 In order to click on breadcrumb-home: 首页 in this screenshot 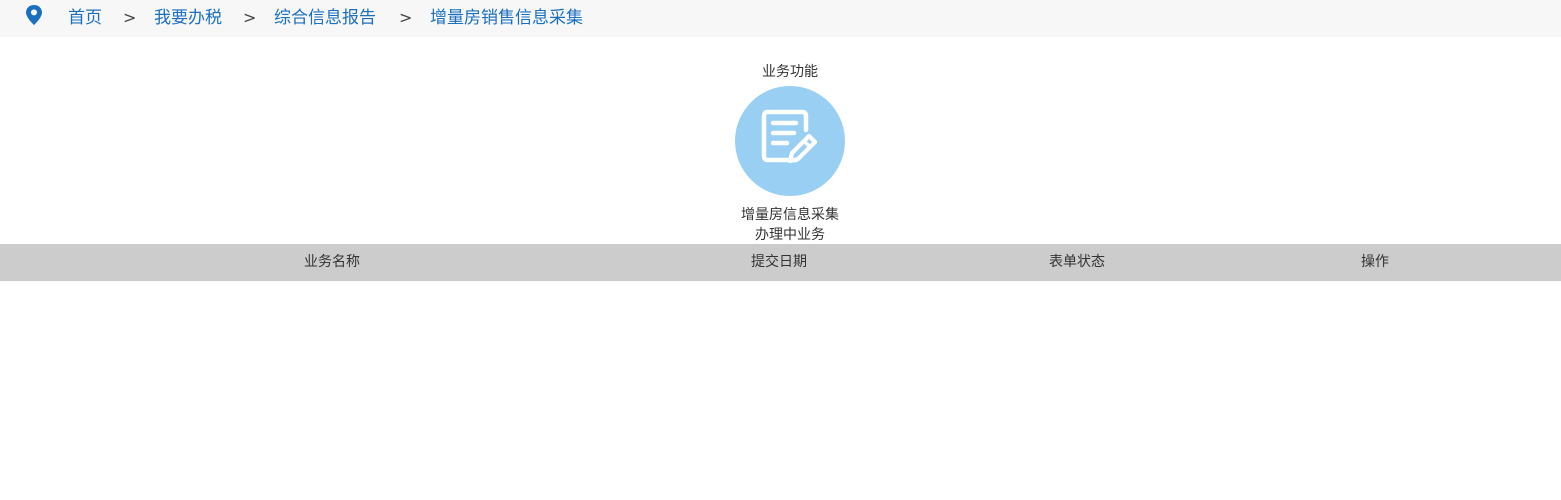, I will do `click(85, 18)`.